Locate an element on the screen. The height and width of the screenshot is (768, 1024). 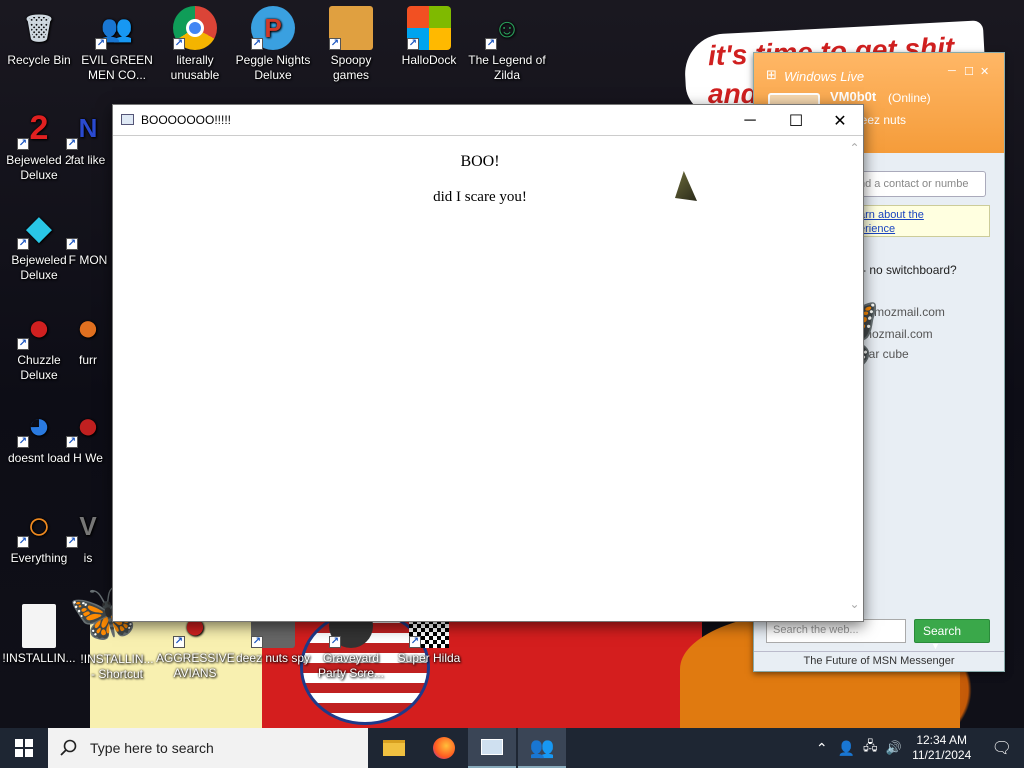
tray-chevron-icon: ⌃ is located at coordinates (822, 748).